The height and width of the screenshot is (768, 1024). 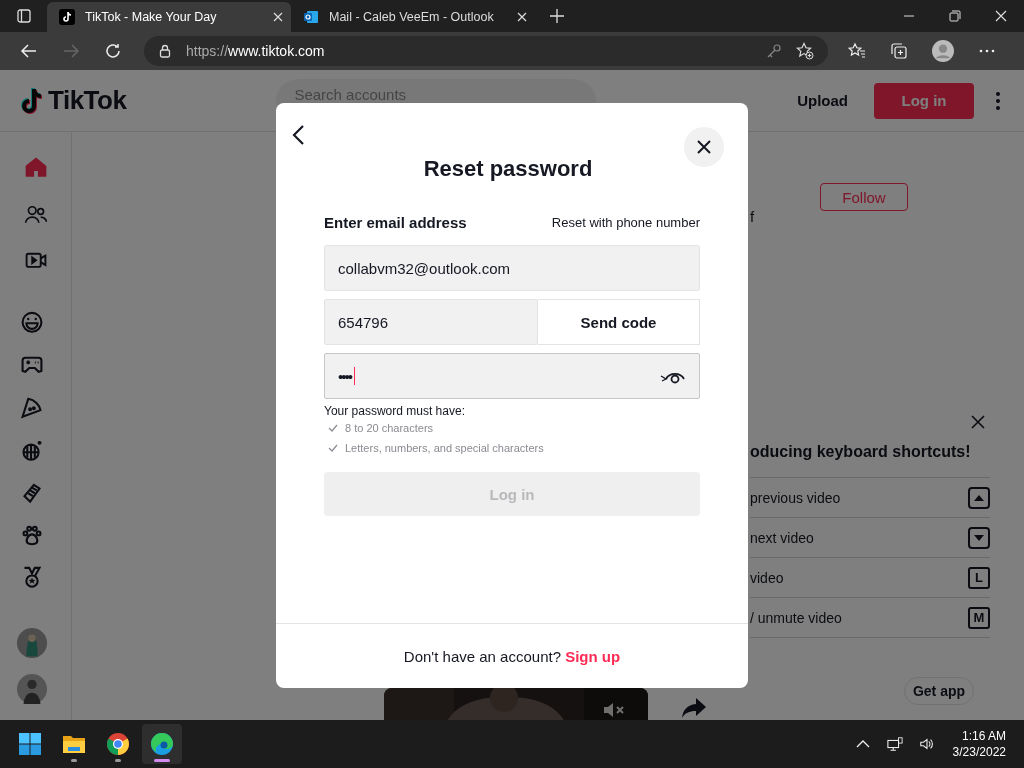 What do you see at coordinates (625, 222) in the screenshot?
I see `phone-reset-link: Reset with phone number` at bounding box center [625, 222].